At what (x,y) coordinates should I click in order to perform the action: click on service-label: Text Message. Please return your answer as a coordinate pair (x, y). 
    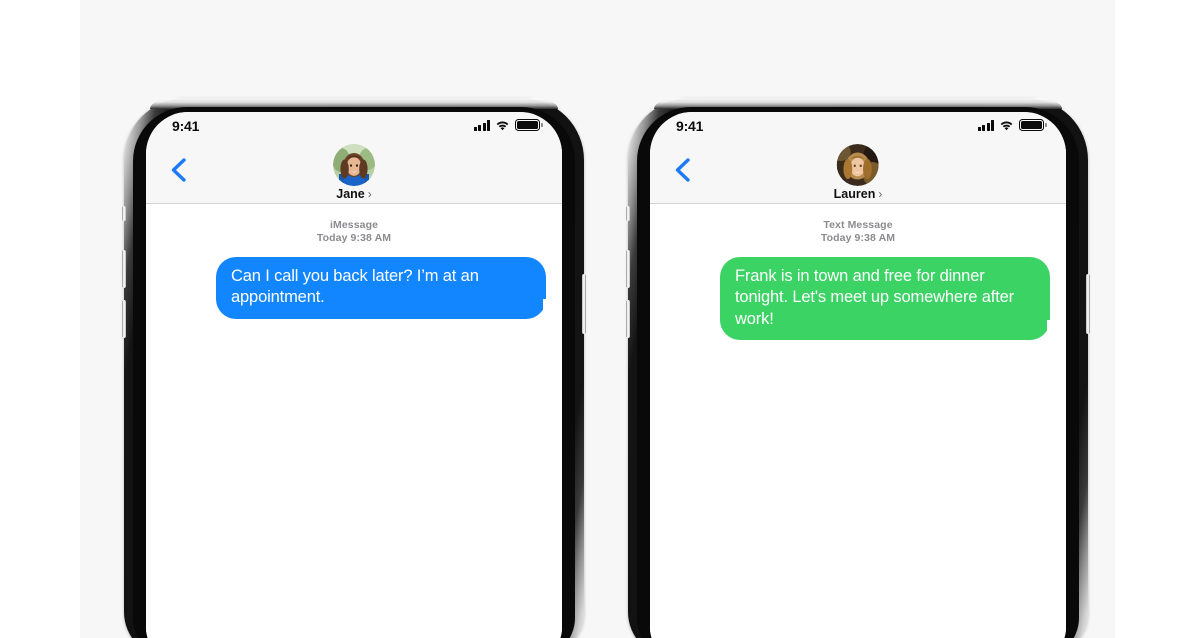
    Looking at the image, I should click on (858, 225).